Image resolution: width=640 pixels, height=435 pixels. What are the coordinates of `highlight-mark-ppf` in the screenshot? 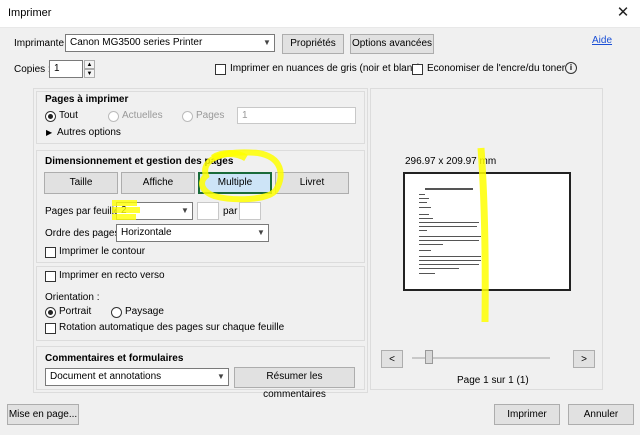 It's located at (126, 210).